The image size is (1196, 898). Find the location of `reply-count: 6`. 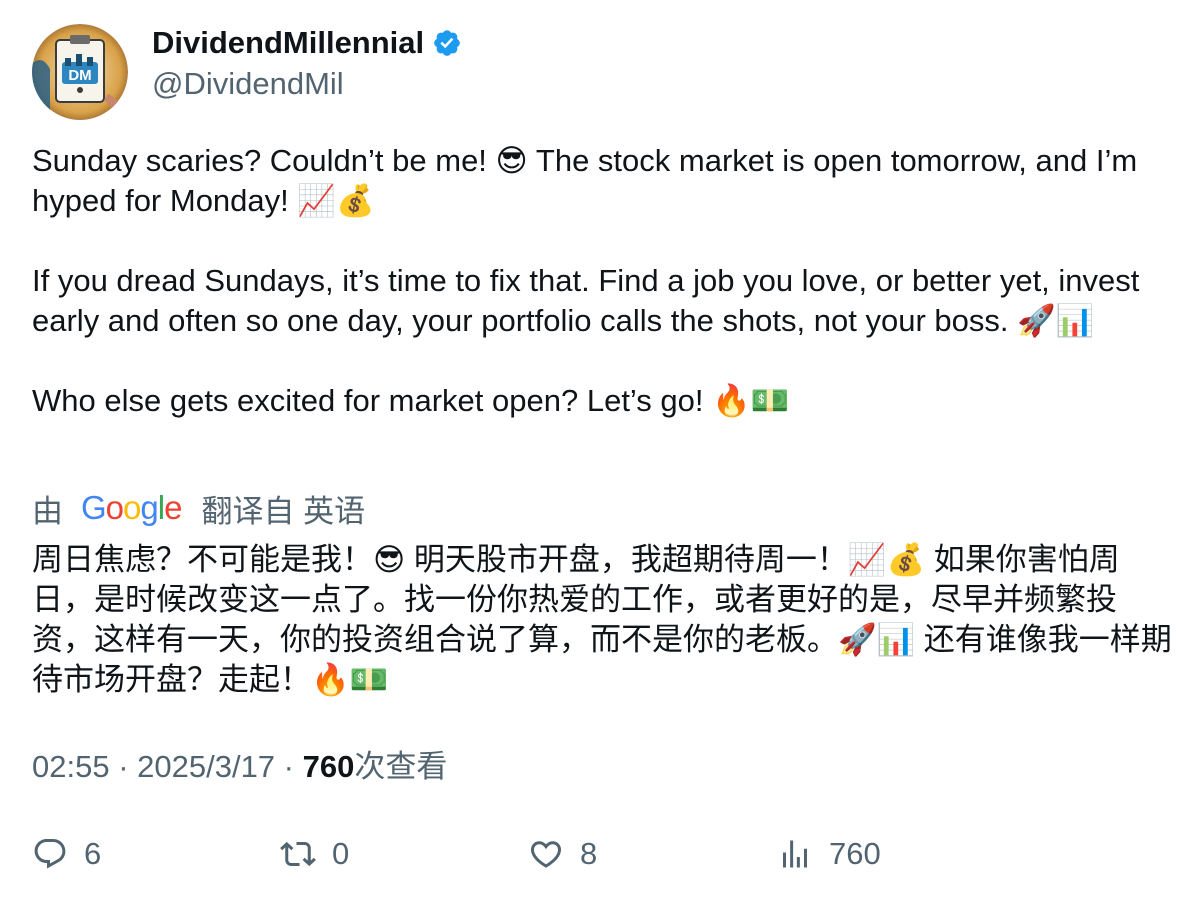

reply-count: 6 is located at coordinates (93, 853).